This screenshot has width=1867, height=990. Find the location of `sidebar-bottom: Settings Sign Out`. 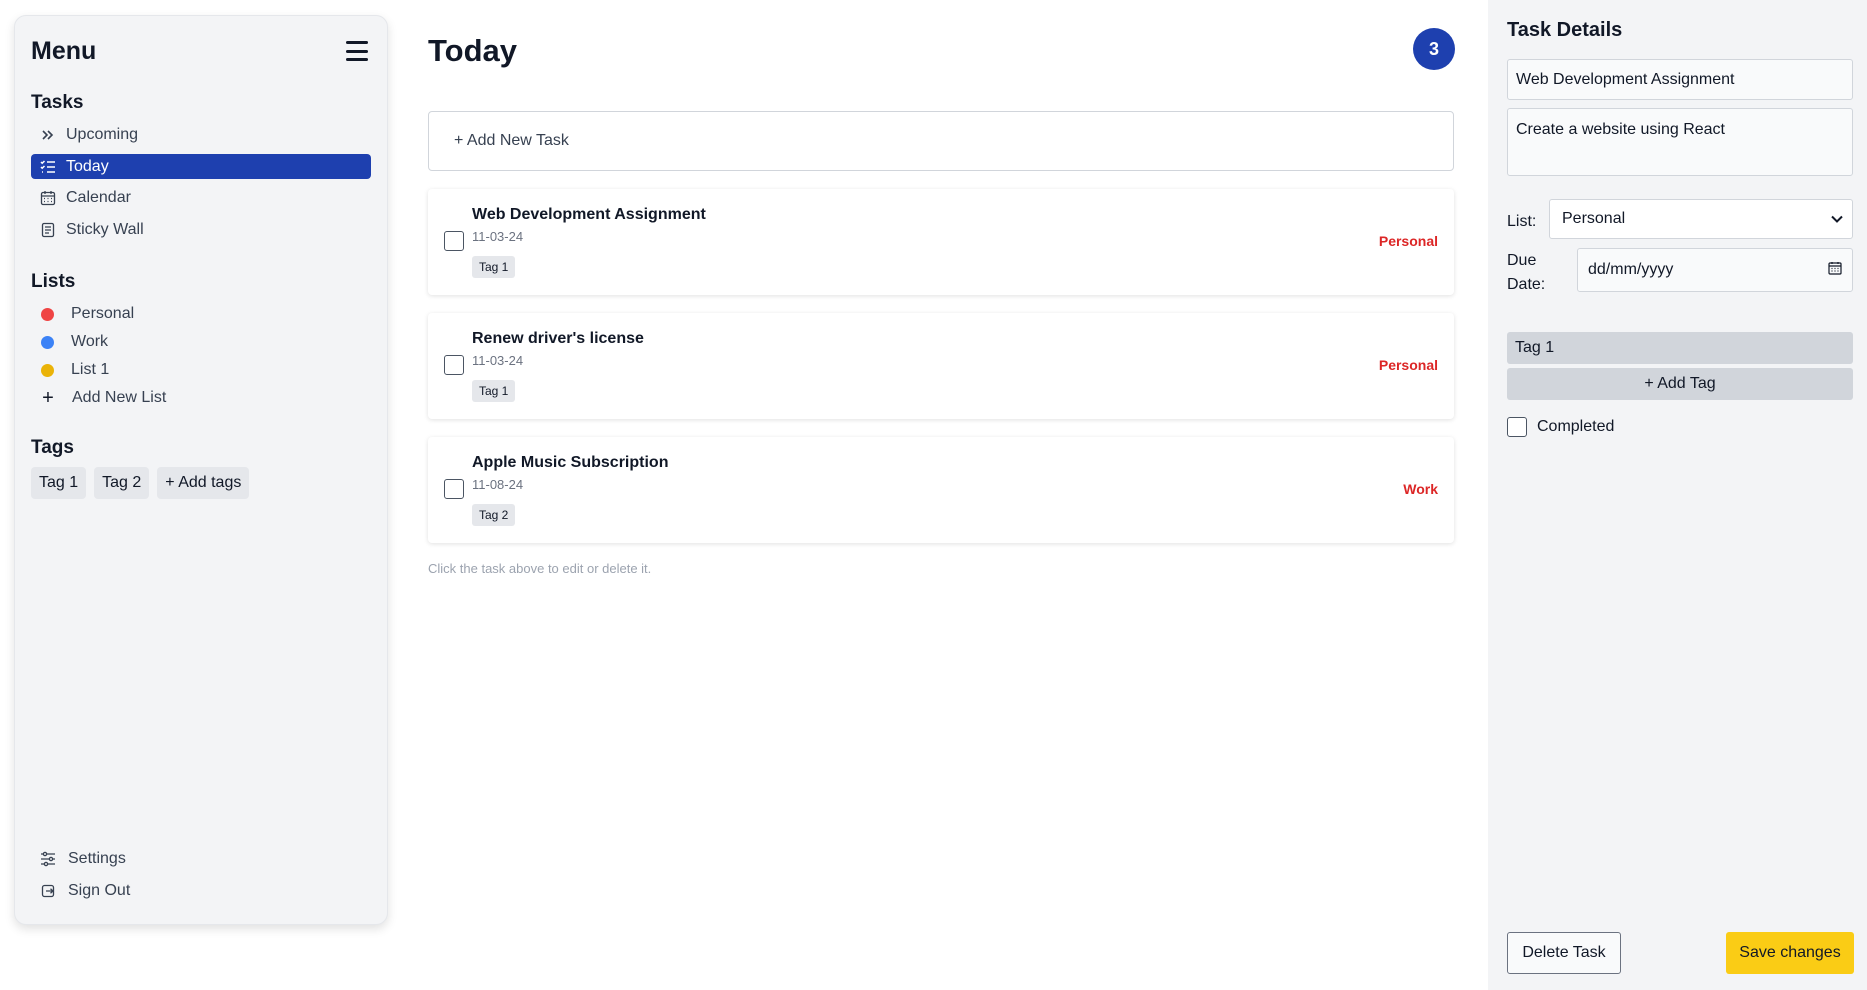

sidebar-bottom: Settings Sign Out is located at coordinates (80, 878).